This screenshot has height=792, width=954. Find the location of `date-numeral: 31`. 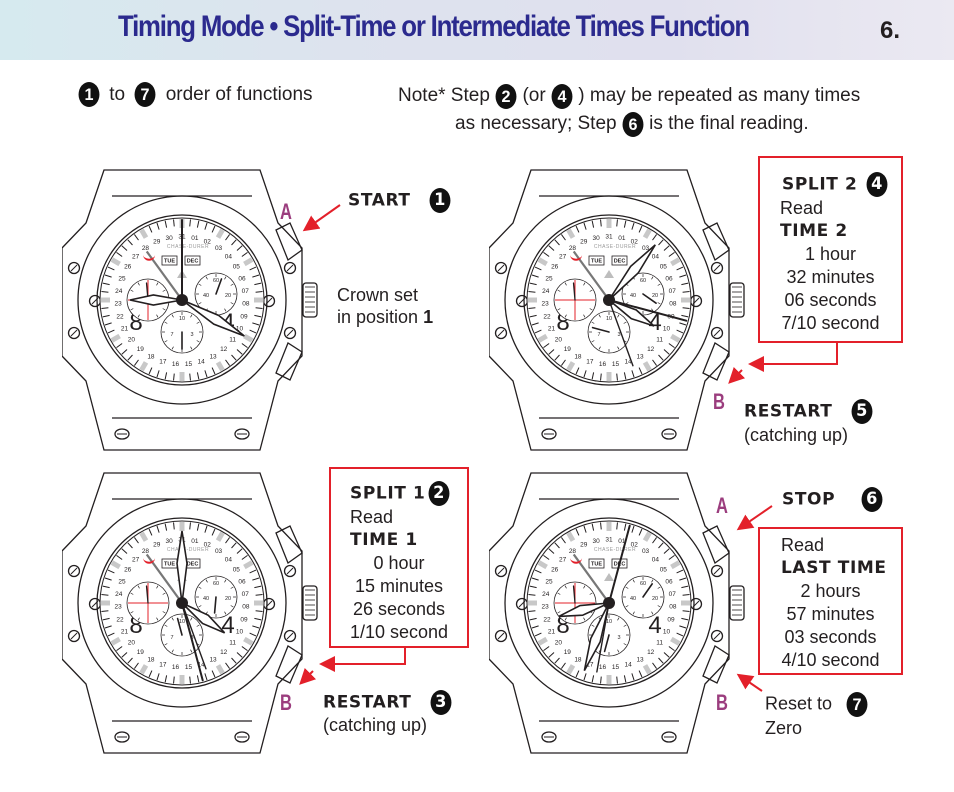

date-numeral: 31 is located at coordinates (609, 540).